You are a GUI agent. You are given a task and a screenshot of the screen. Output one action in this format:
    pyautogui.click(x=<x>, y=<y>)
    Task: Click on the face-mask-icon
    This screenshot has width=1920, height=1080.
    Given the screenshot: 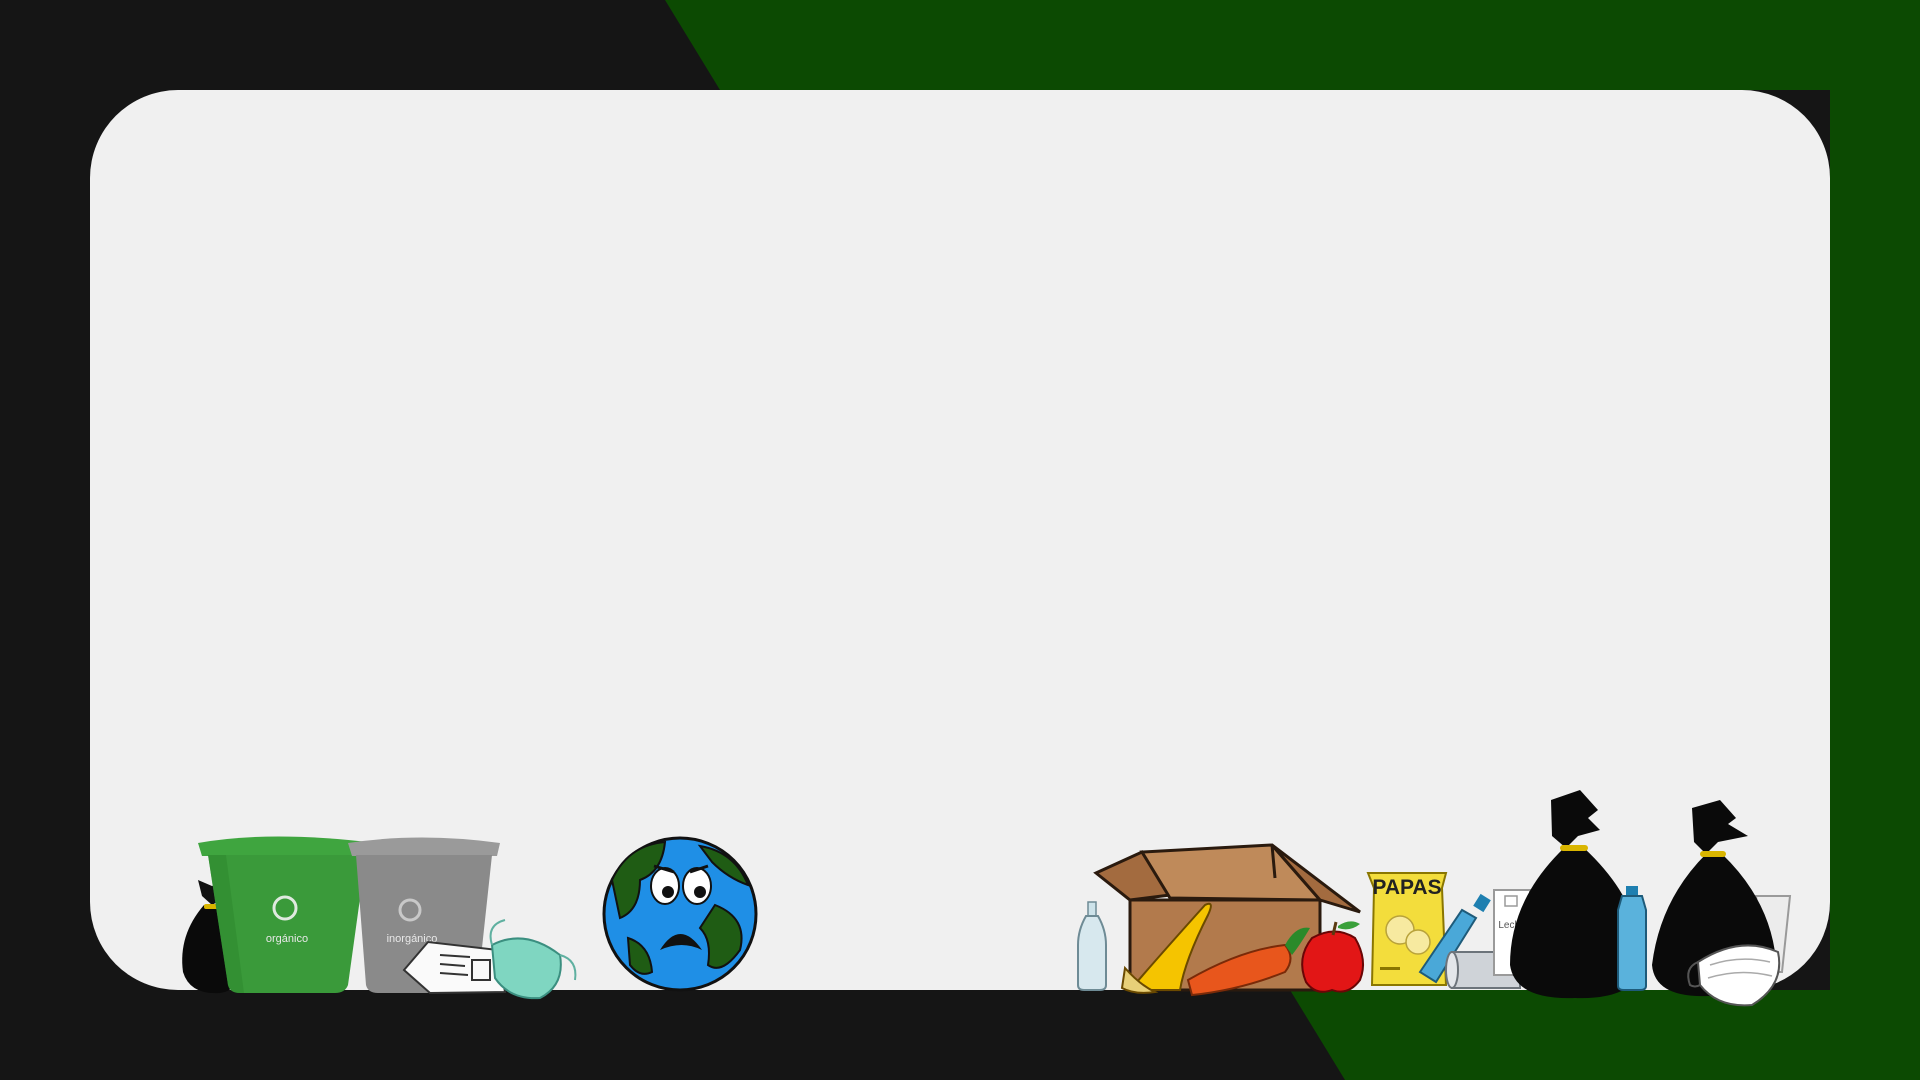 What is the action you would take?
    pyautogui.click(x=533, y=959)
    